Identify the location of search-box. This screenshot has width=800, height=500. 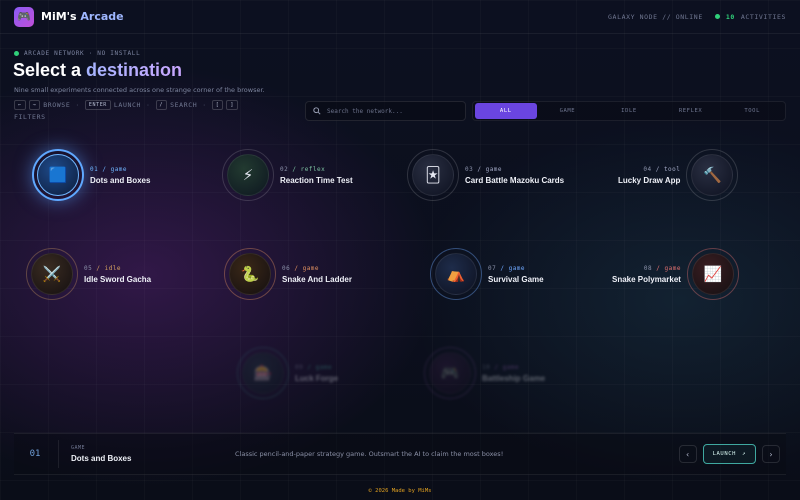
(385, 111).